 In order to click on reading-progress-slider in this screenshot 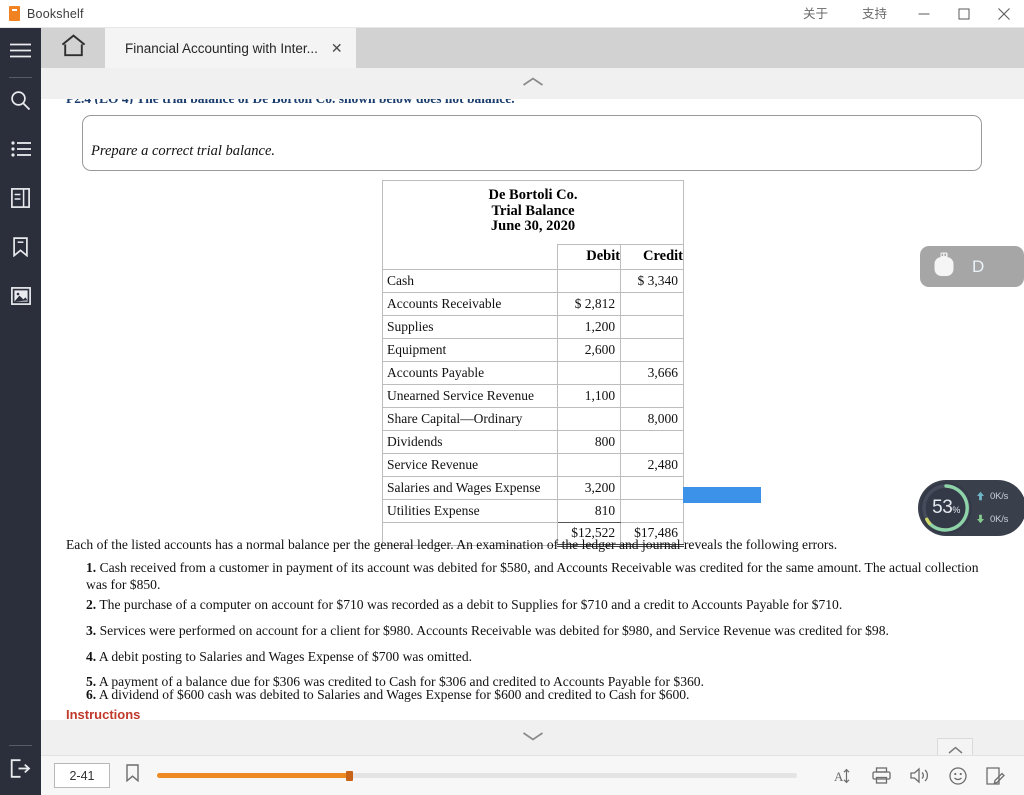, I will do `click(477, 776)`.